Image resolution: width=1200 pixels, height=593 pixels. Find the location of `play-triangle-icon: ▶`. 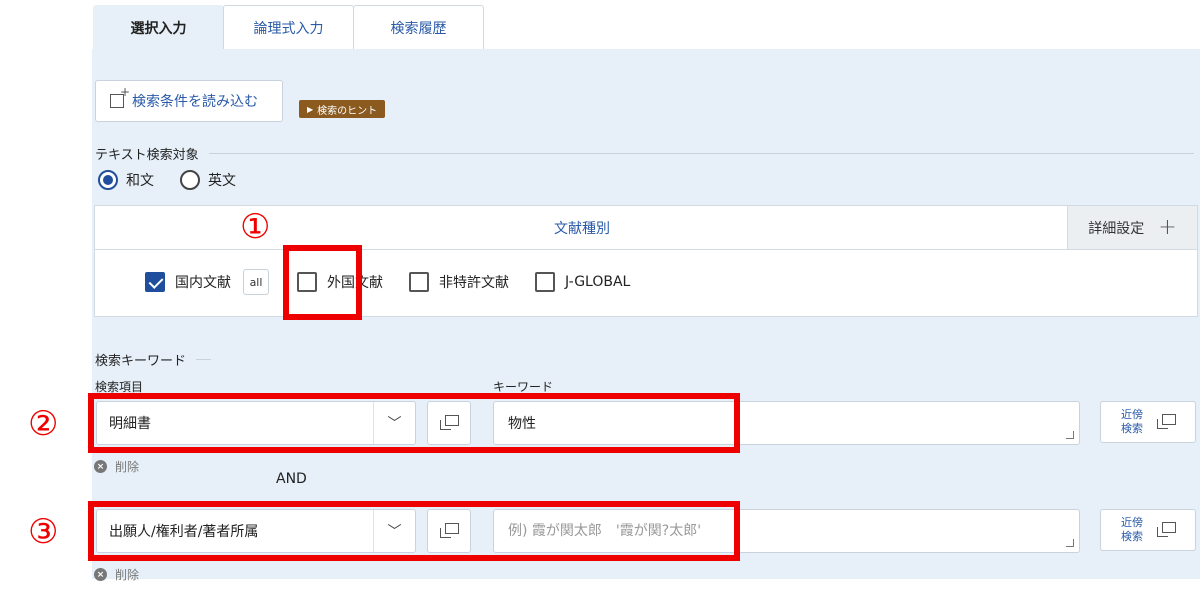

play-triangle-icon: ▶ is located at coordinates (310, 109).